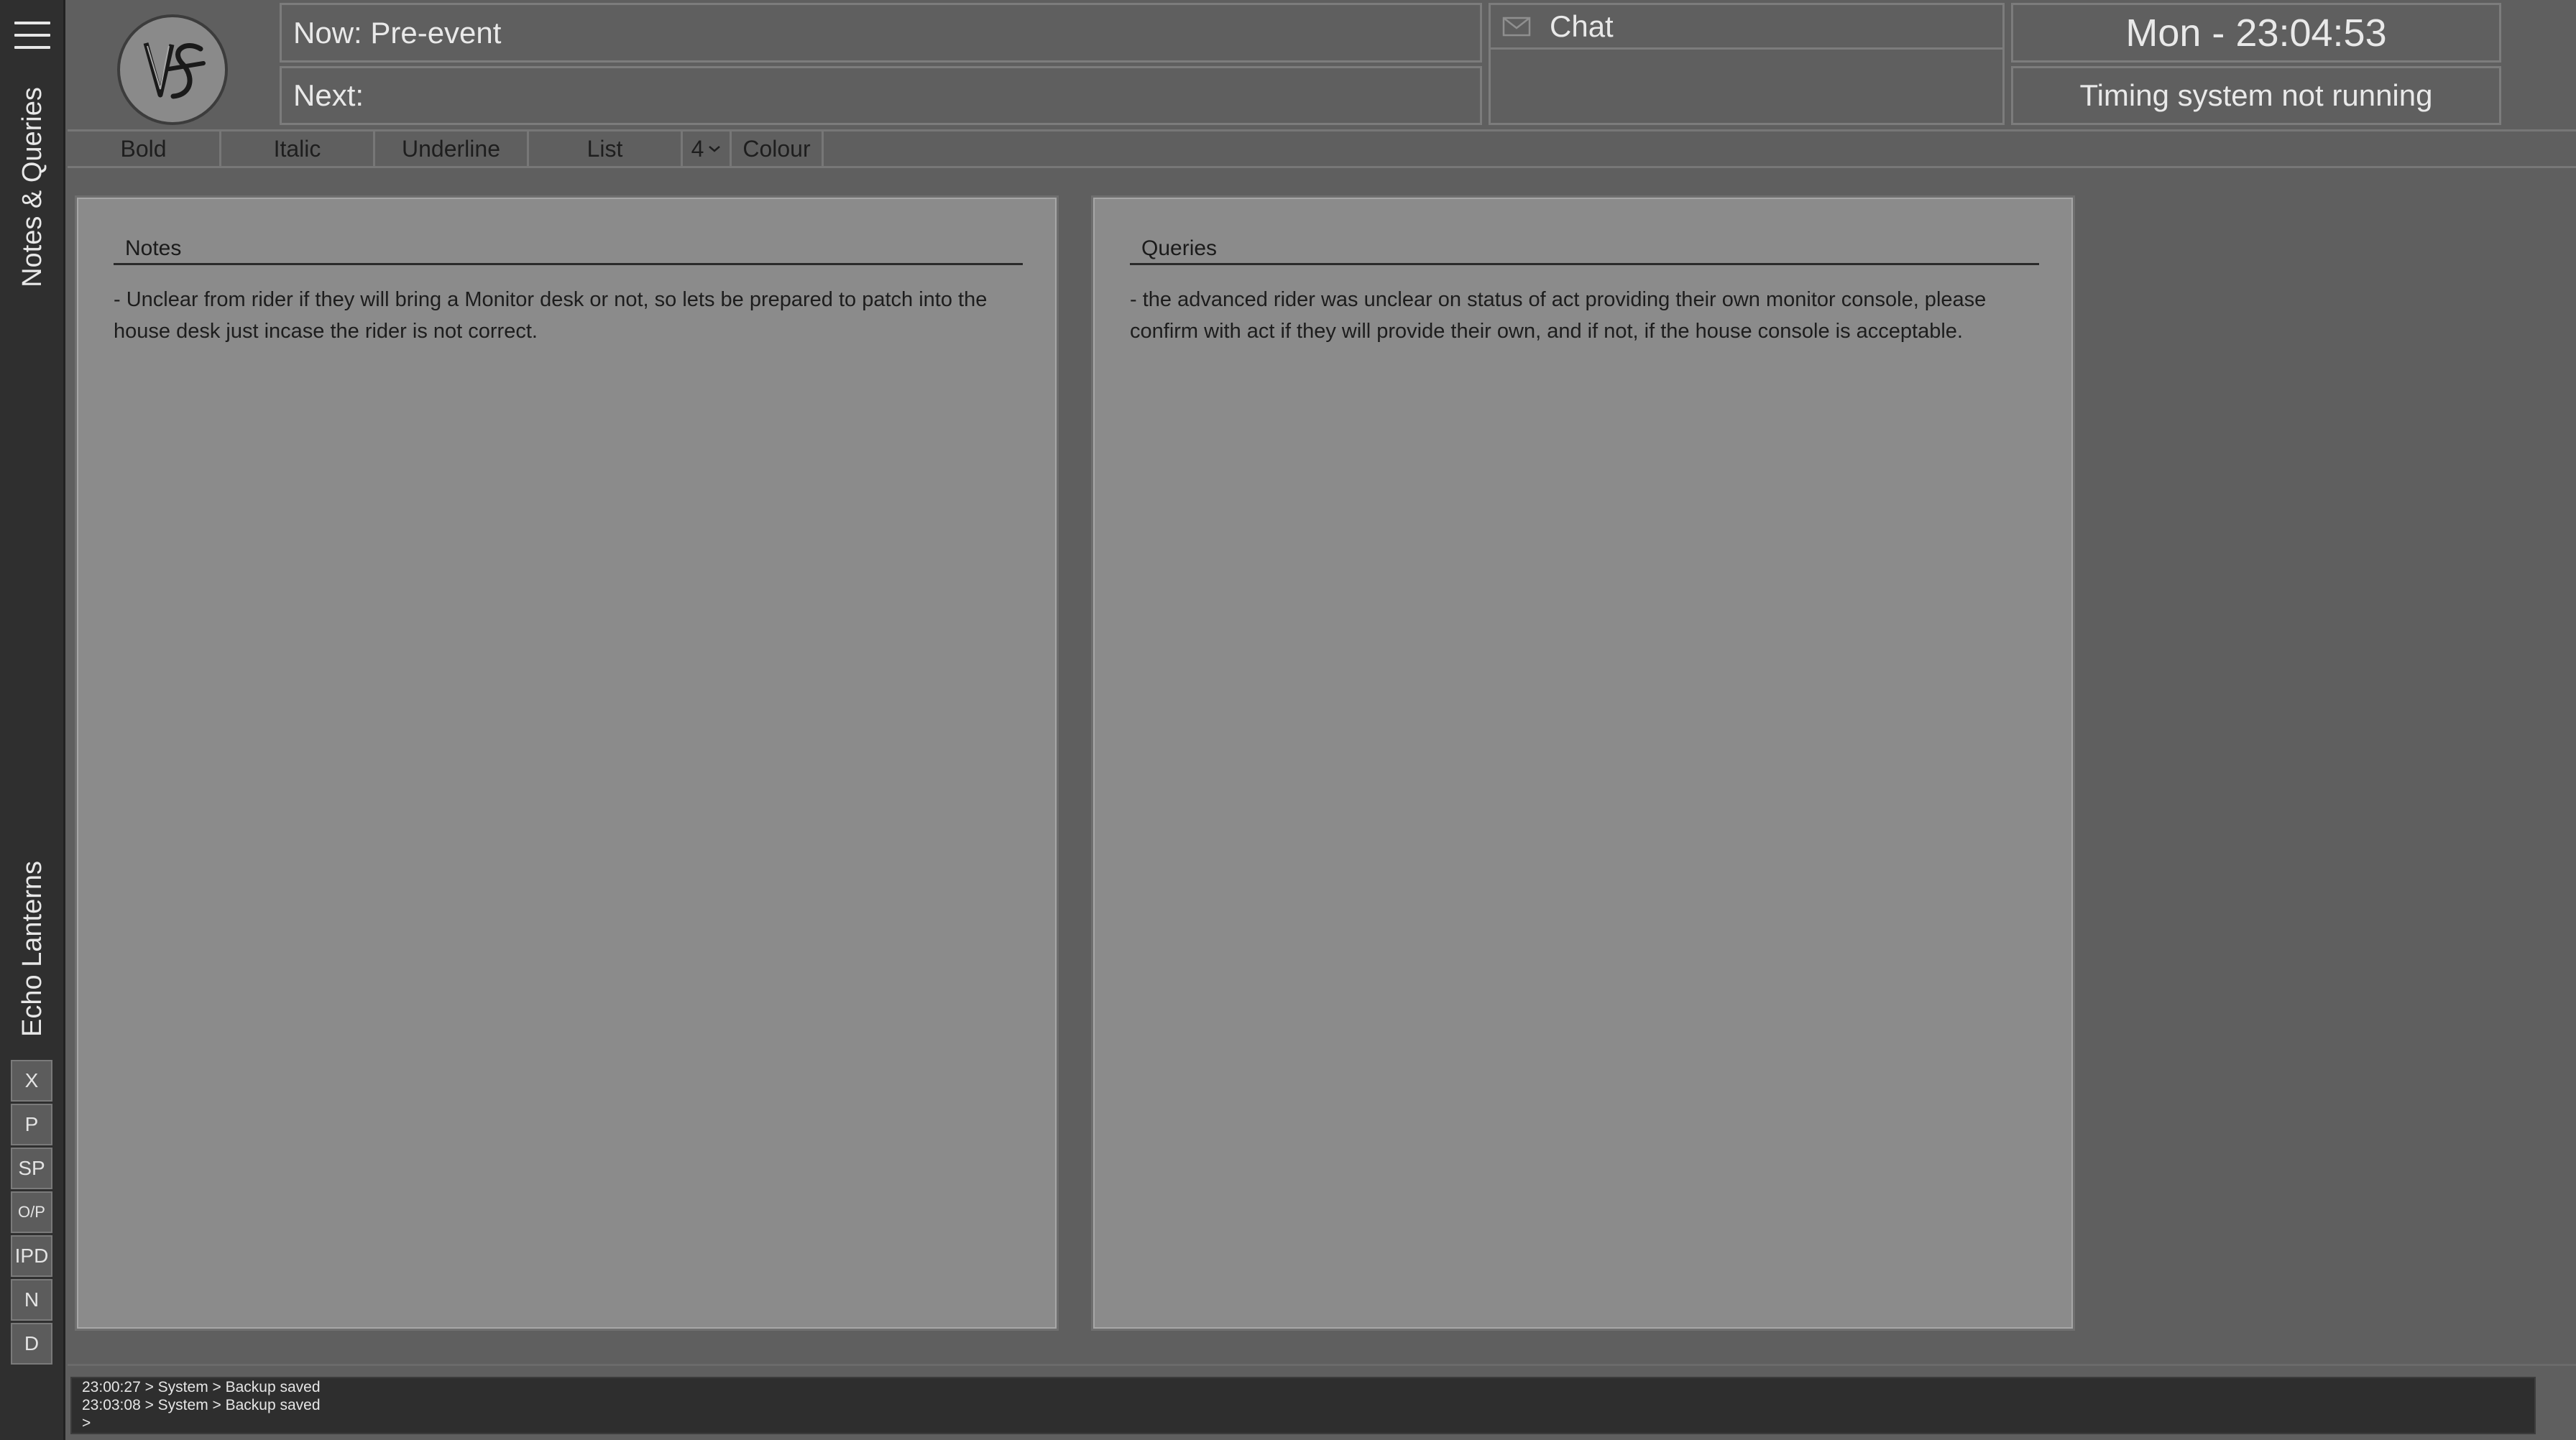 The width and height of the screenshot is (2576, 1440). What do you see at coordinates (328, 95) in the screenshot?
I see `next-text: Next:` at bounding box center [328, 95].